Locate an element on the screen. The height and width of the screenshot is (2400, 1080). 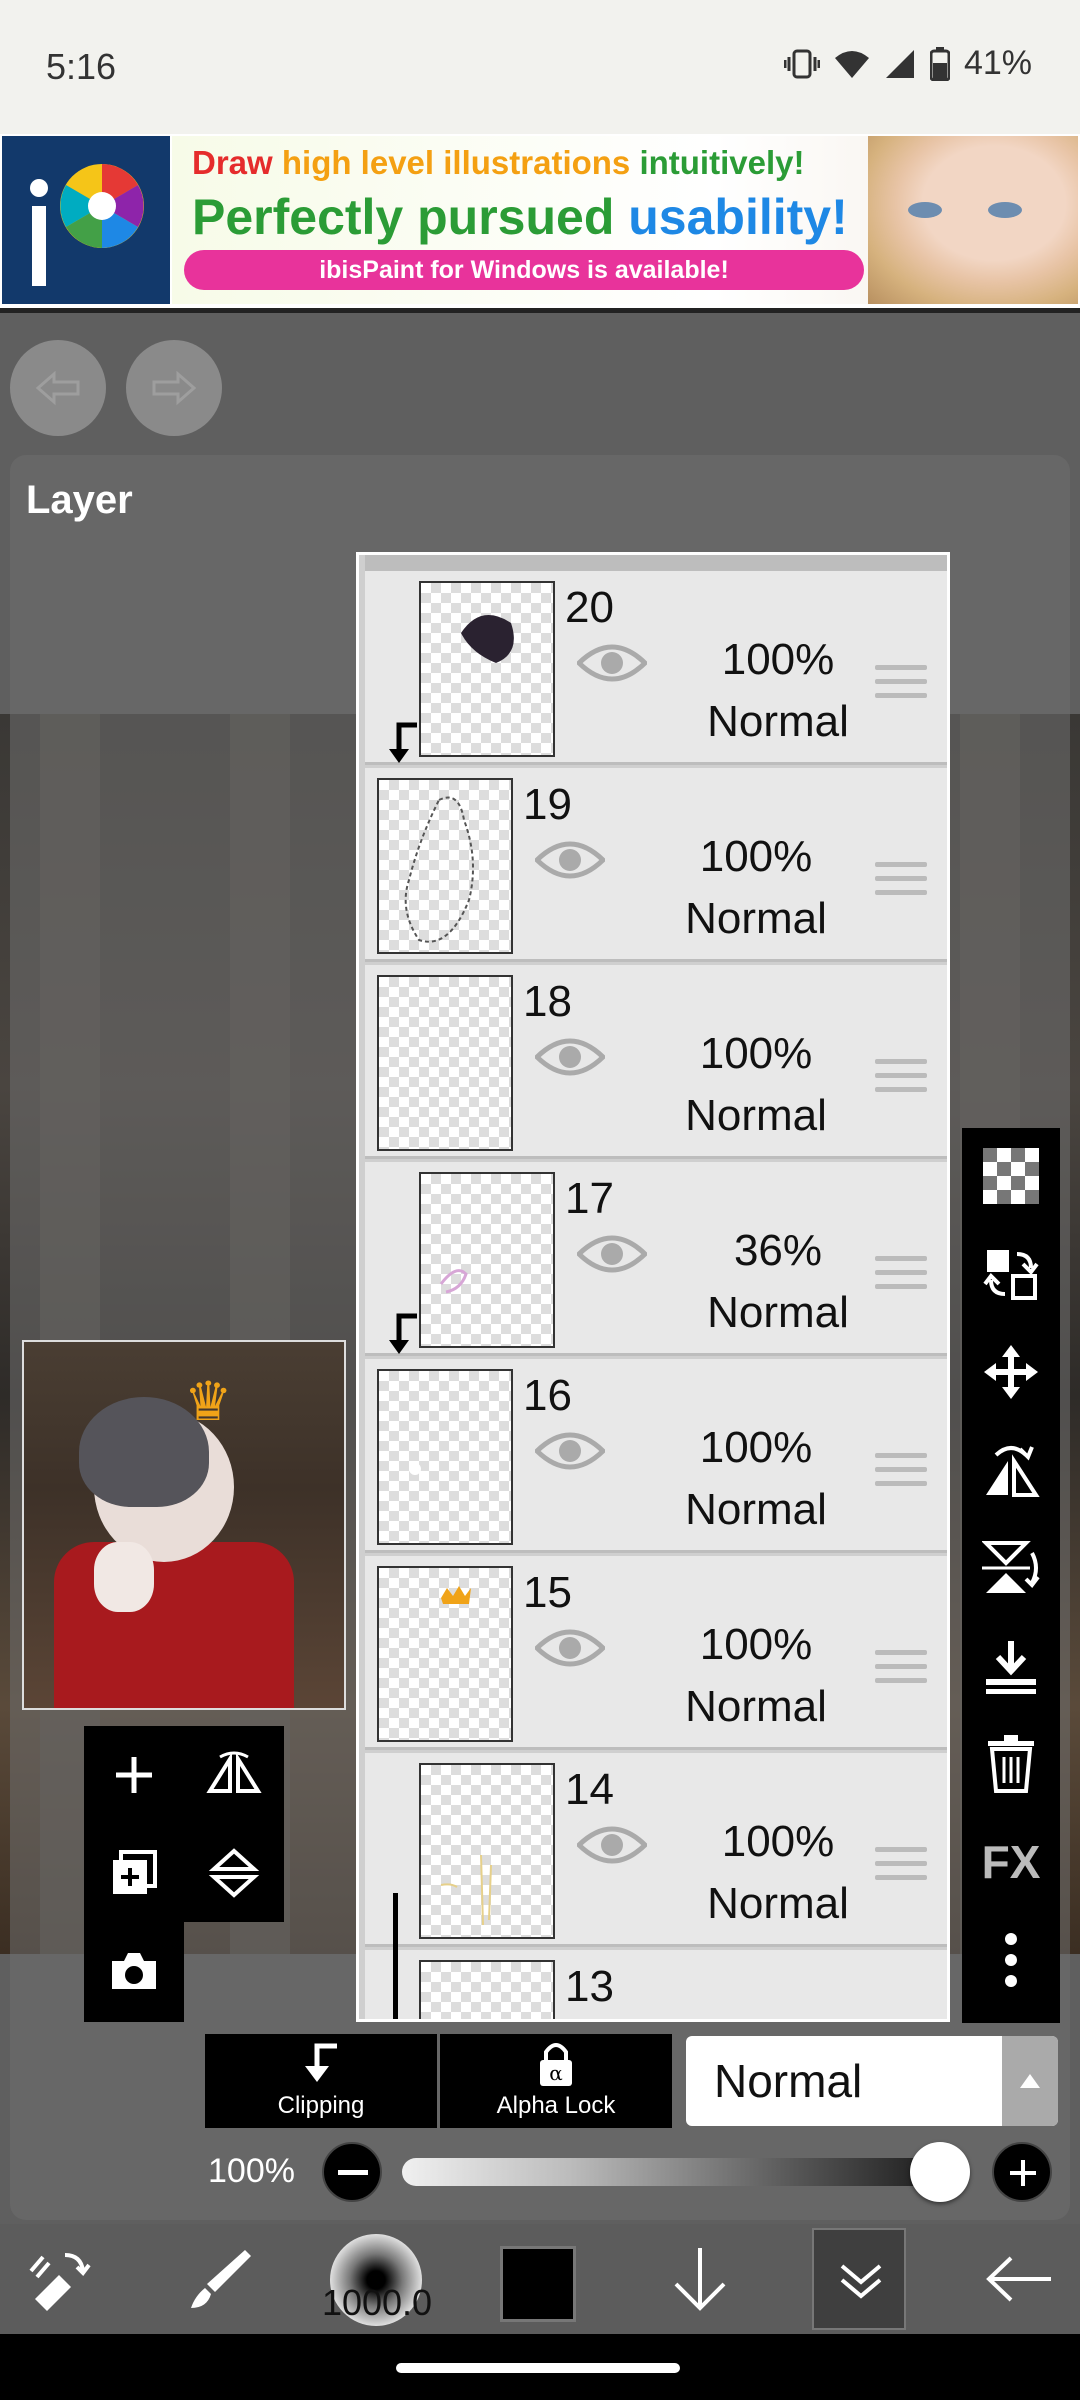
flip-horizontal-button is located at coordinates (234, 1775).